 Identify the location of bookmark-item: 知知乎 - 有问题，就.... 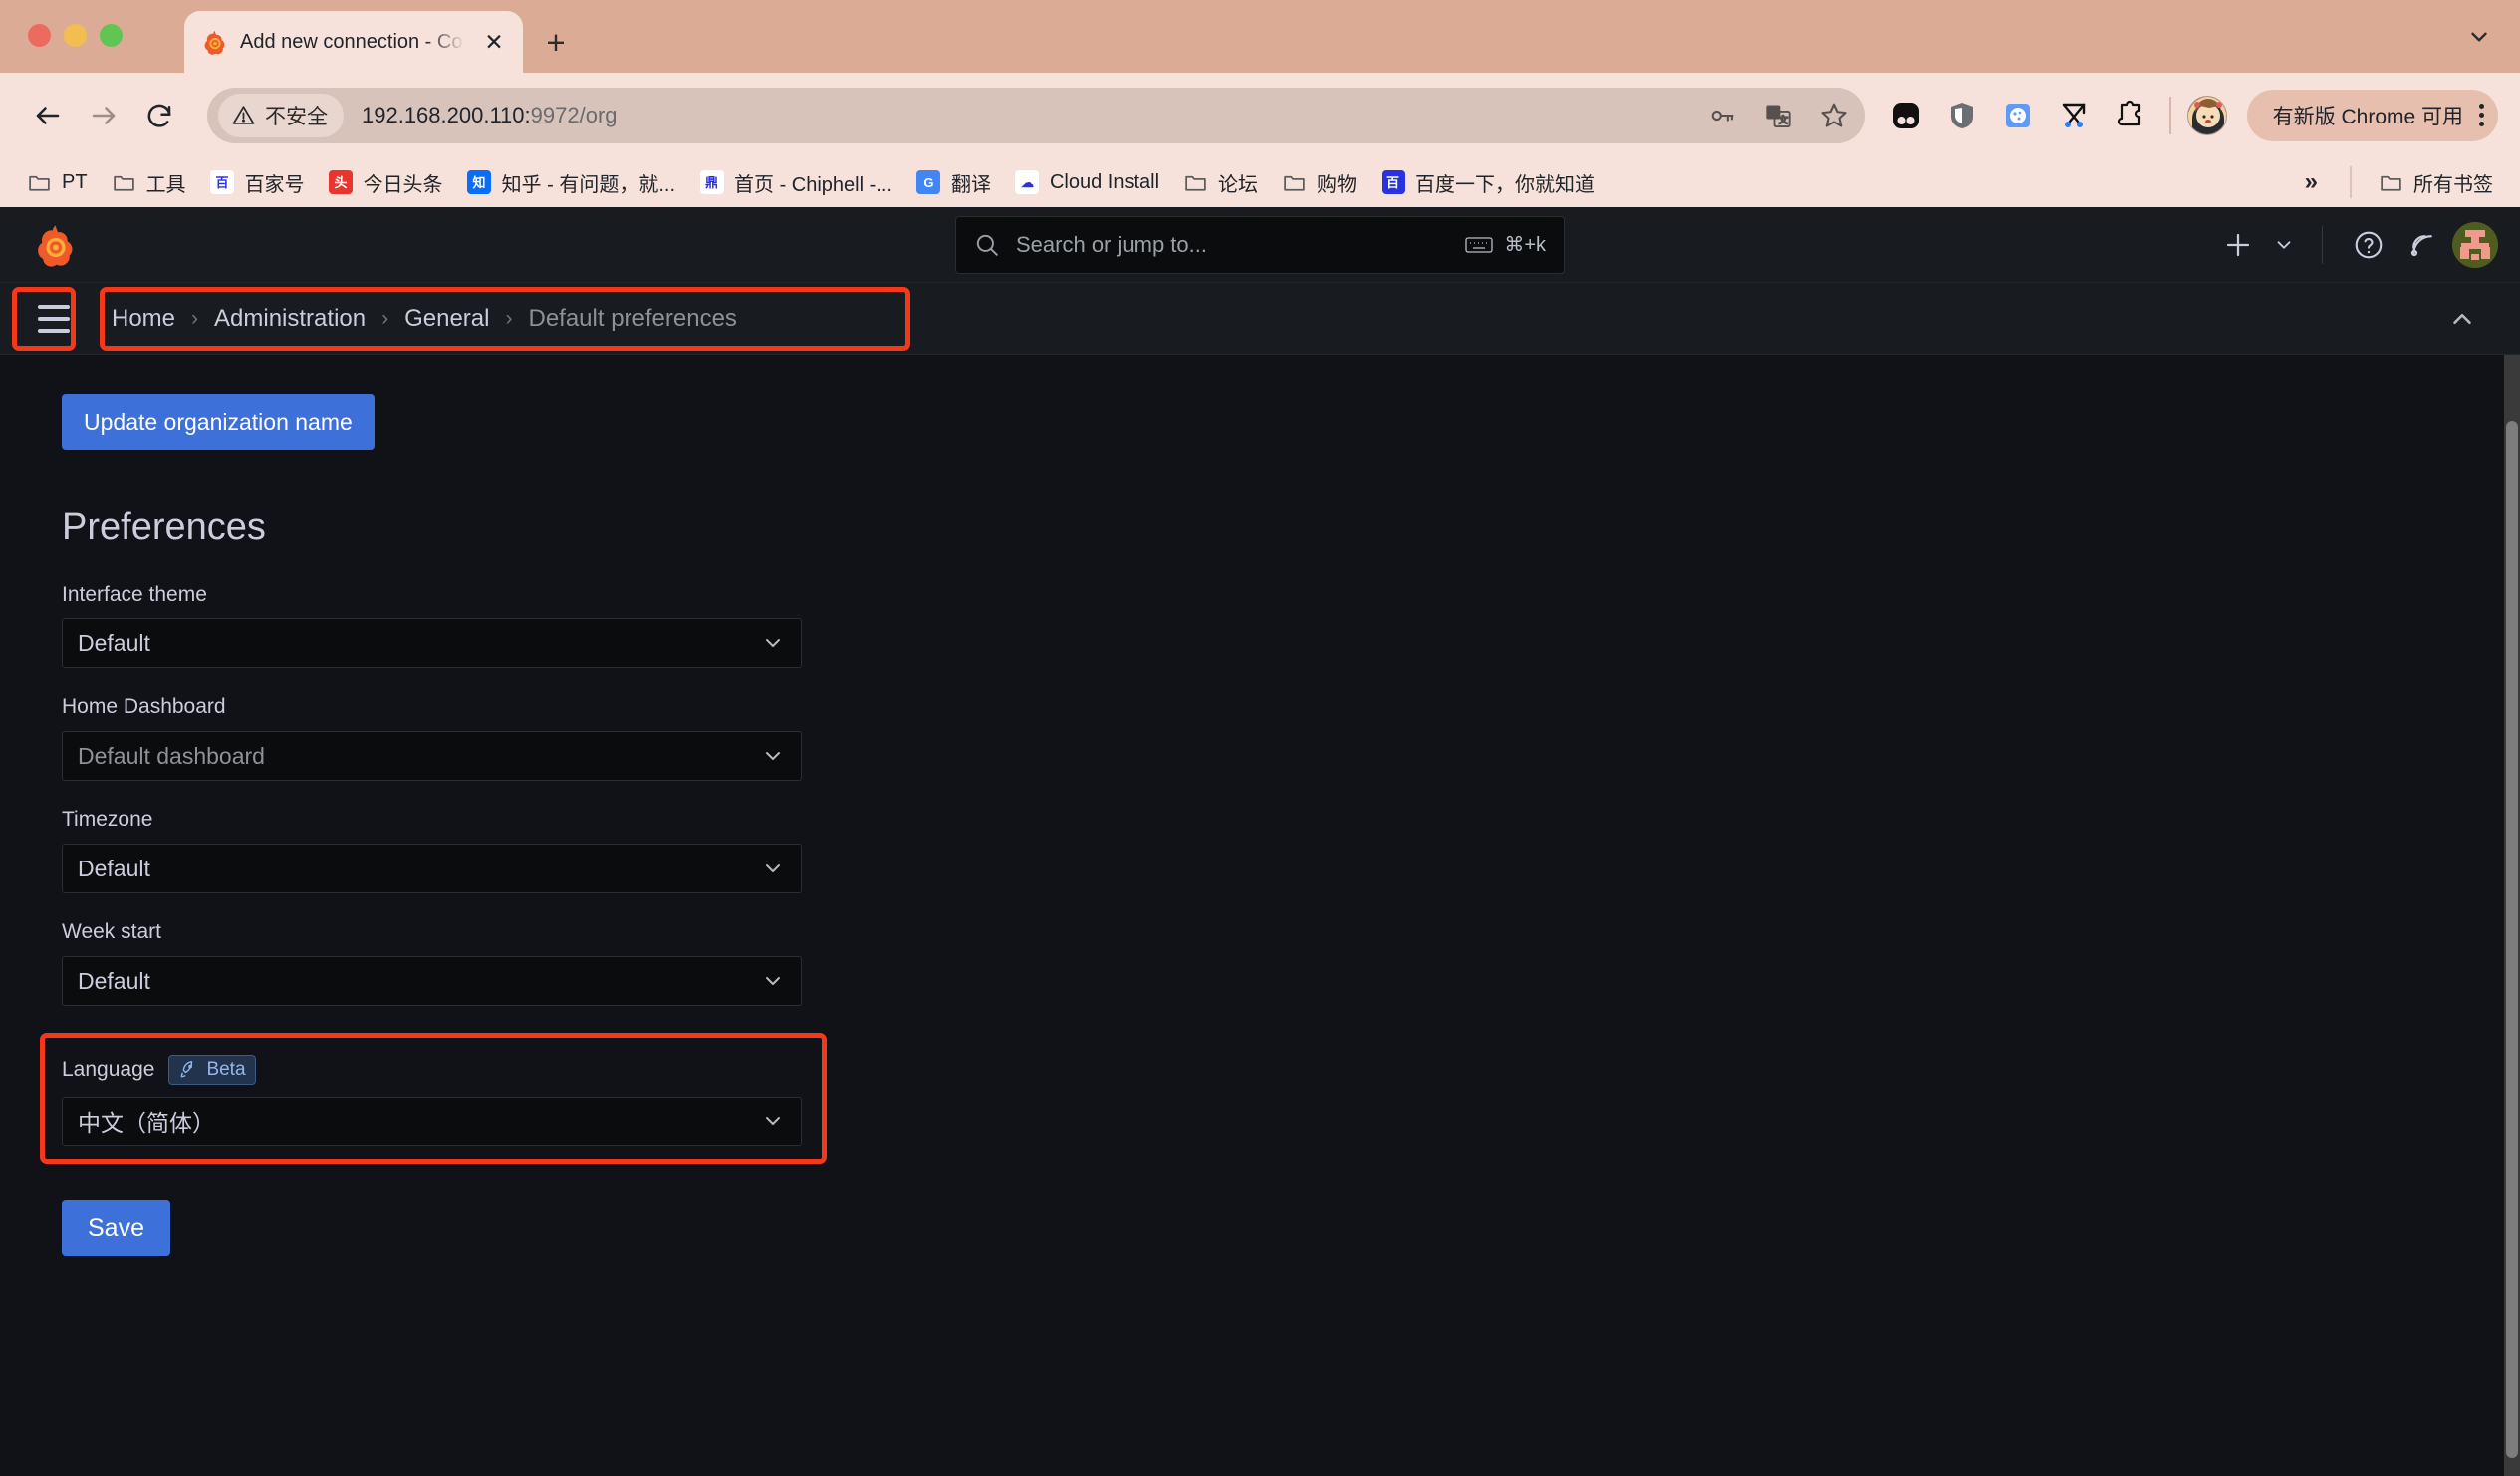
(571, 182).